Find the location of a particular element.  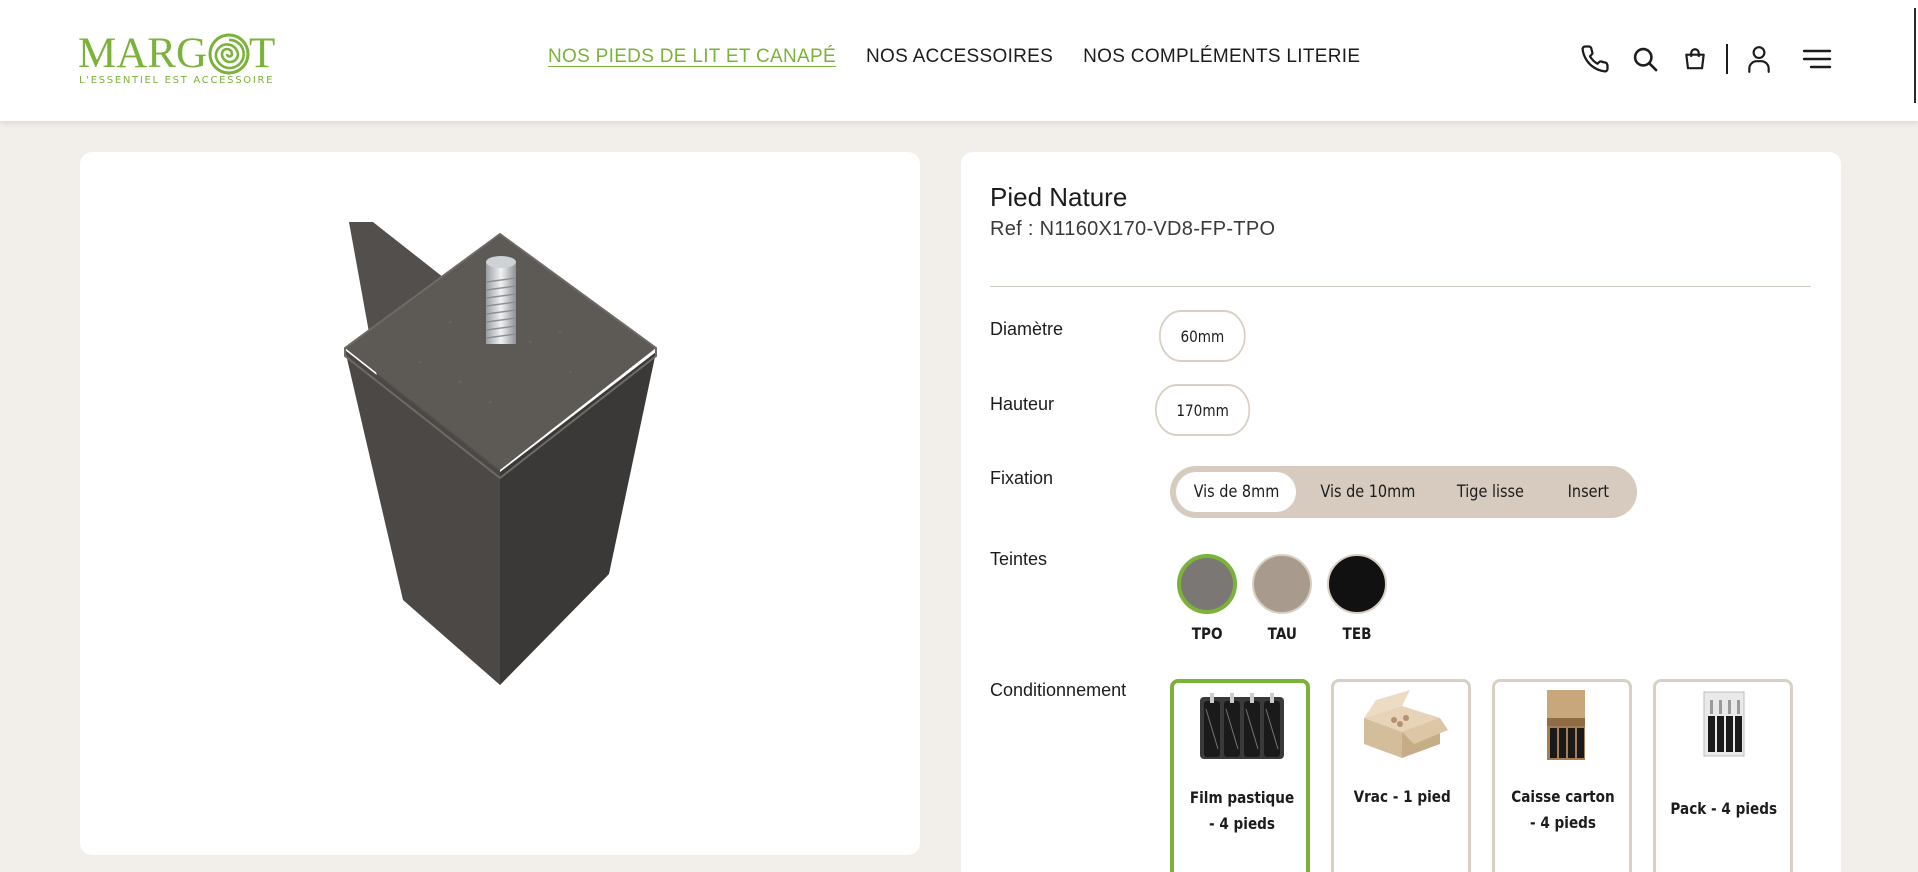

pack-option-label: Caisse carton - 4 pieds is located at coordinates (1563, 809).